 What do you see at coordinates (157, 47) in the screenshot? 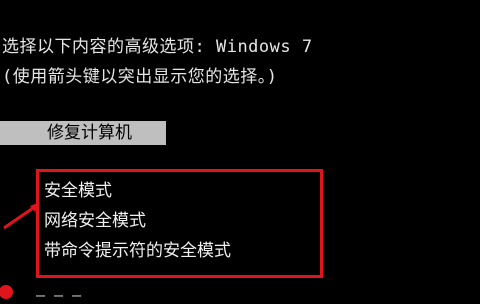
I see `header-title: 选择以下内容的高级选项: Windows 7` at bounding box center [157, 47].